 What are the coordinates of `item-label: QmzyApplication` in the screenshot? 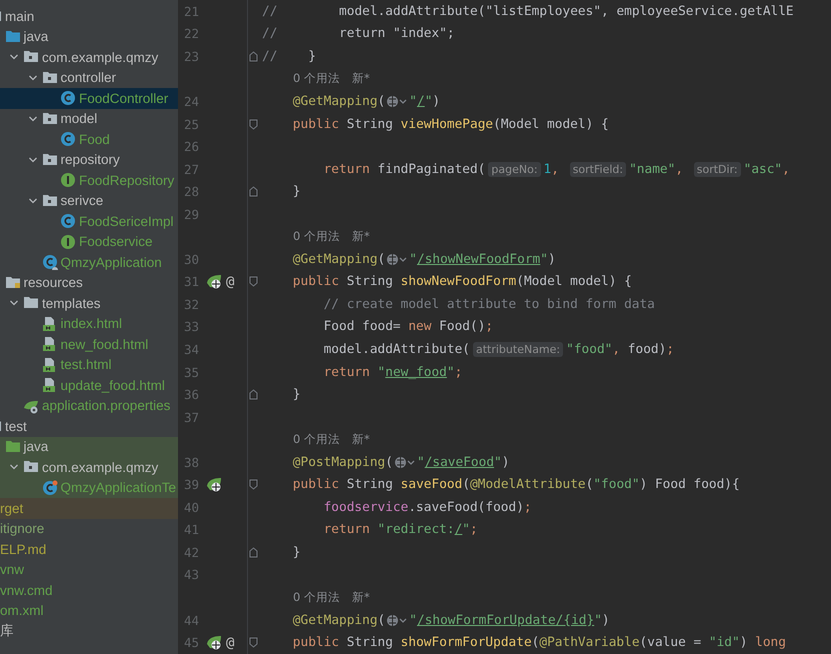 It's located at (111, 262).